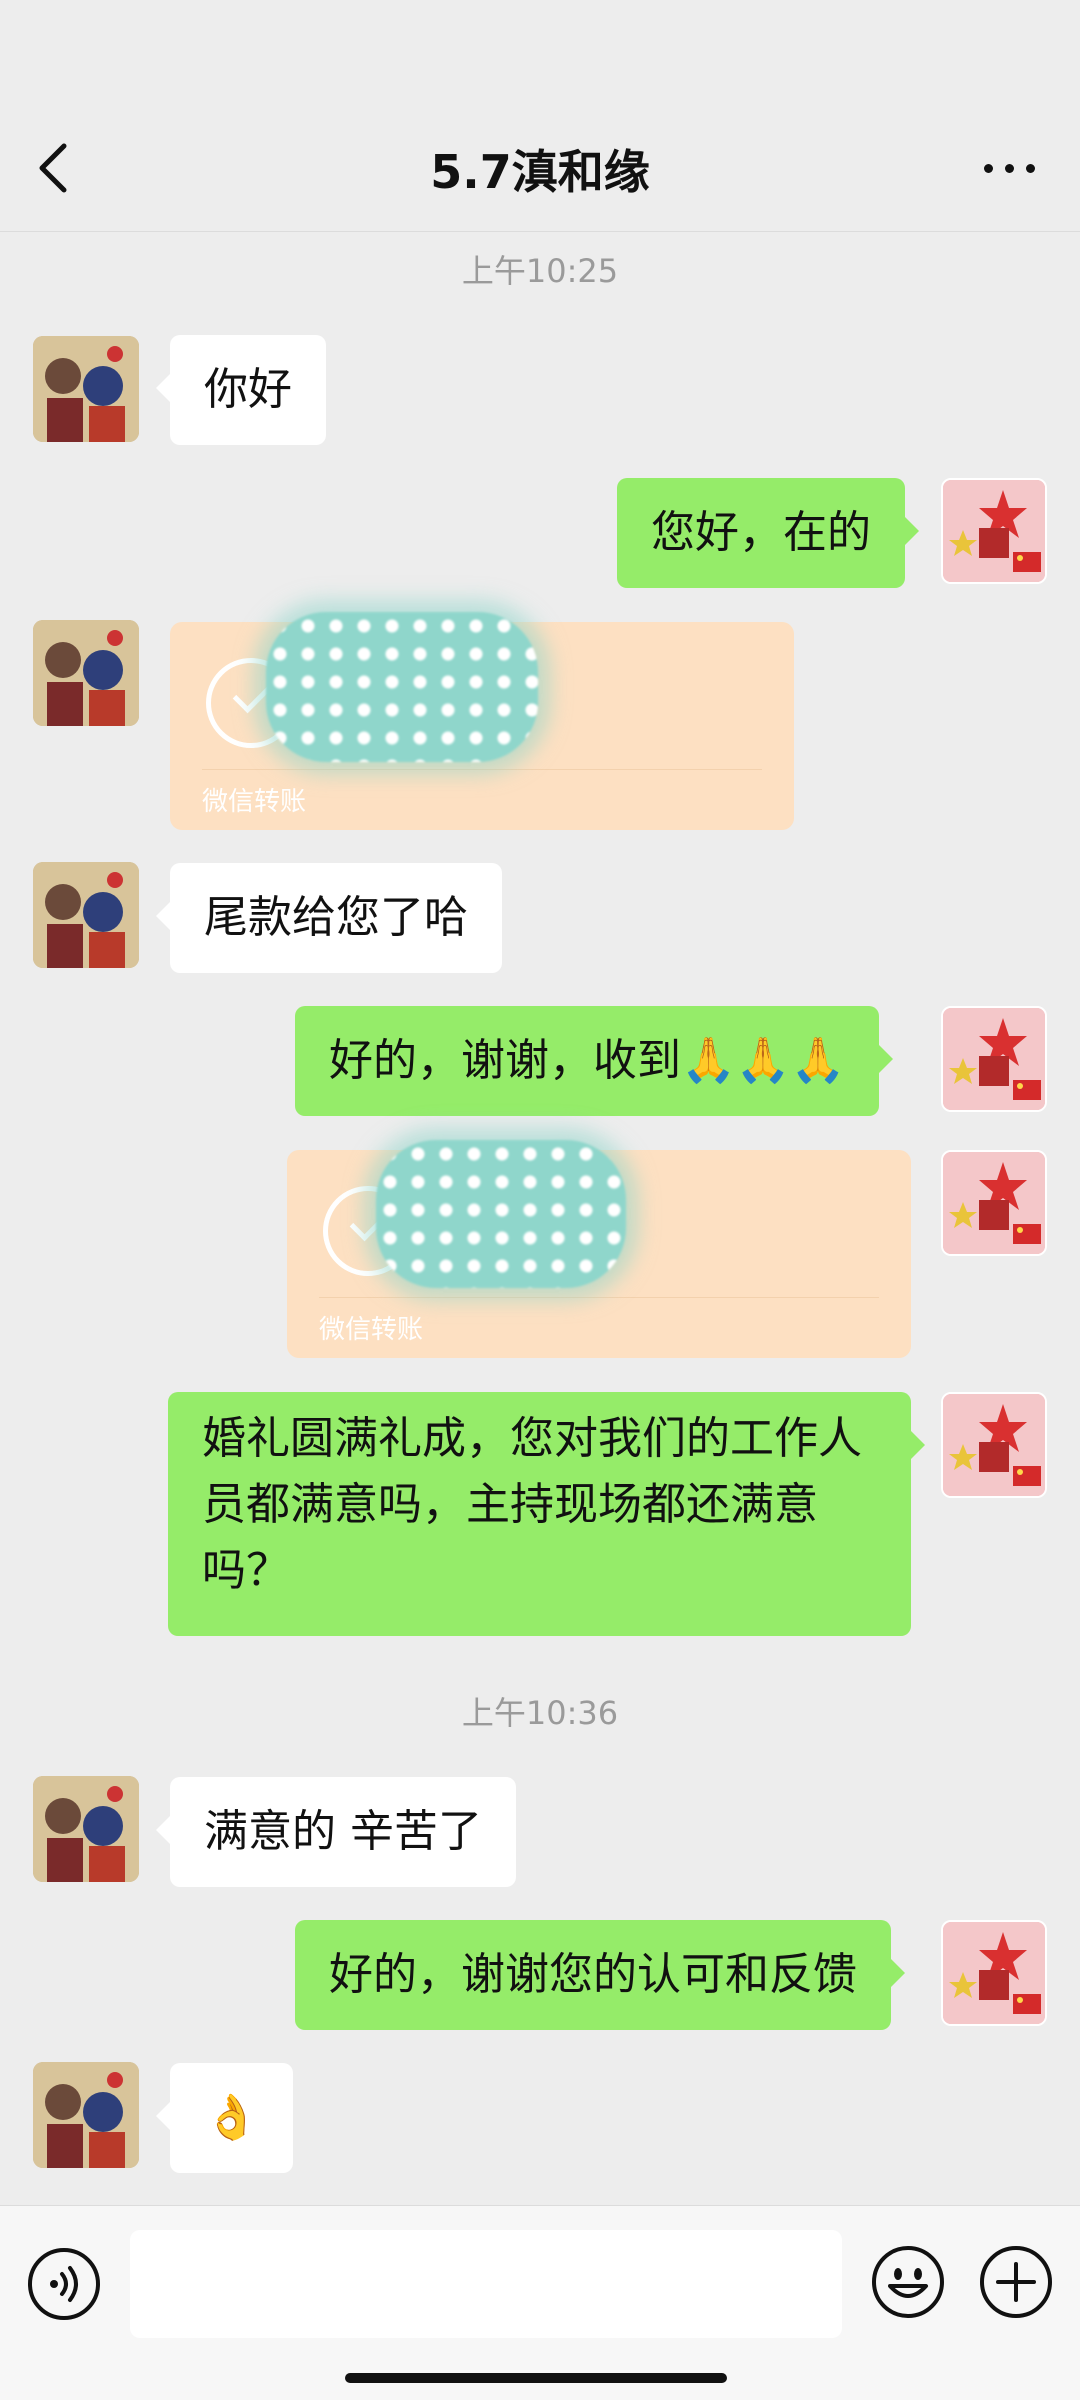  I want to click on message-bubble: 好的，谢谢您的认可和反馈, so click(600, 1975).